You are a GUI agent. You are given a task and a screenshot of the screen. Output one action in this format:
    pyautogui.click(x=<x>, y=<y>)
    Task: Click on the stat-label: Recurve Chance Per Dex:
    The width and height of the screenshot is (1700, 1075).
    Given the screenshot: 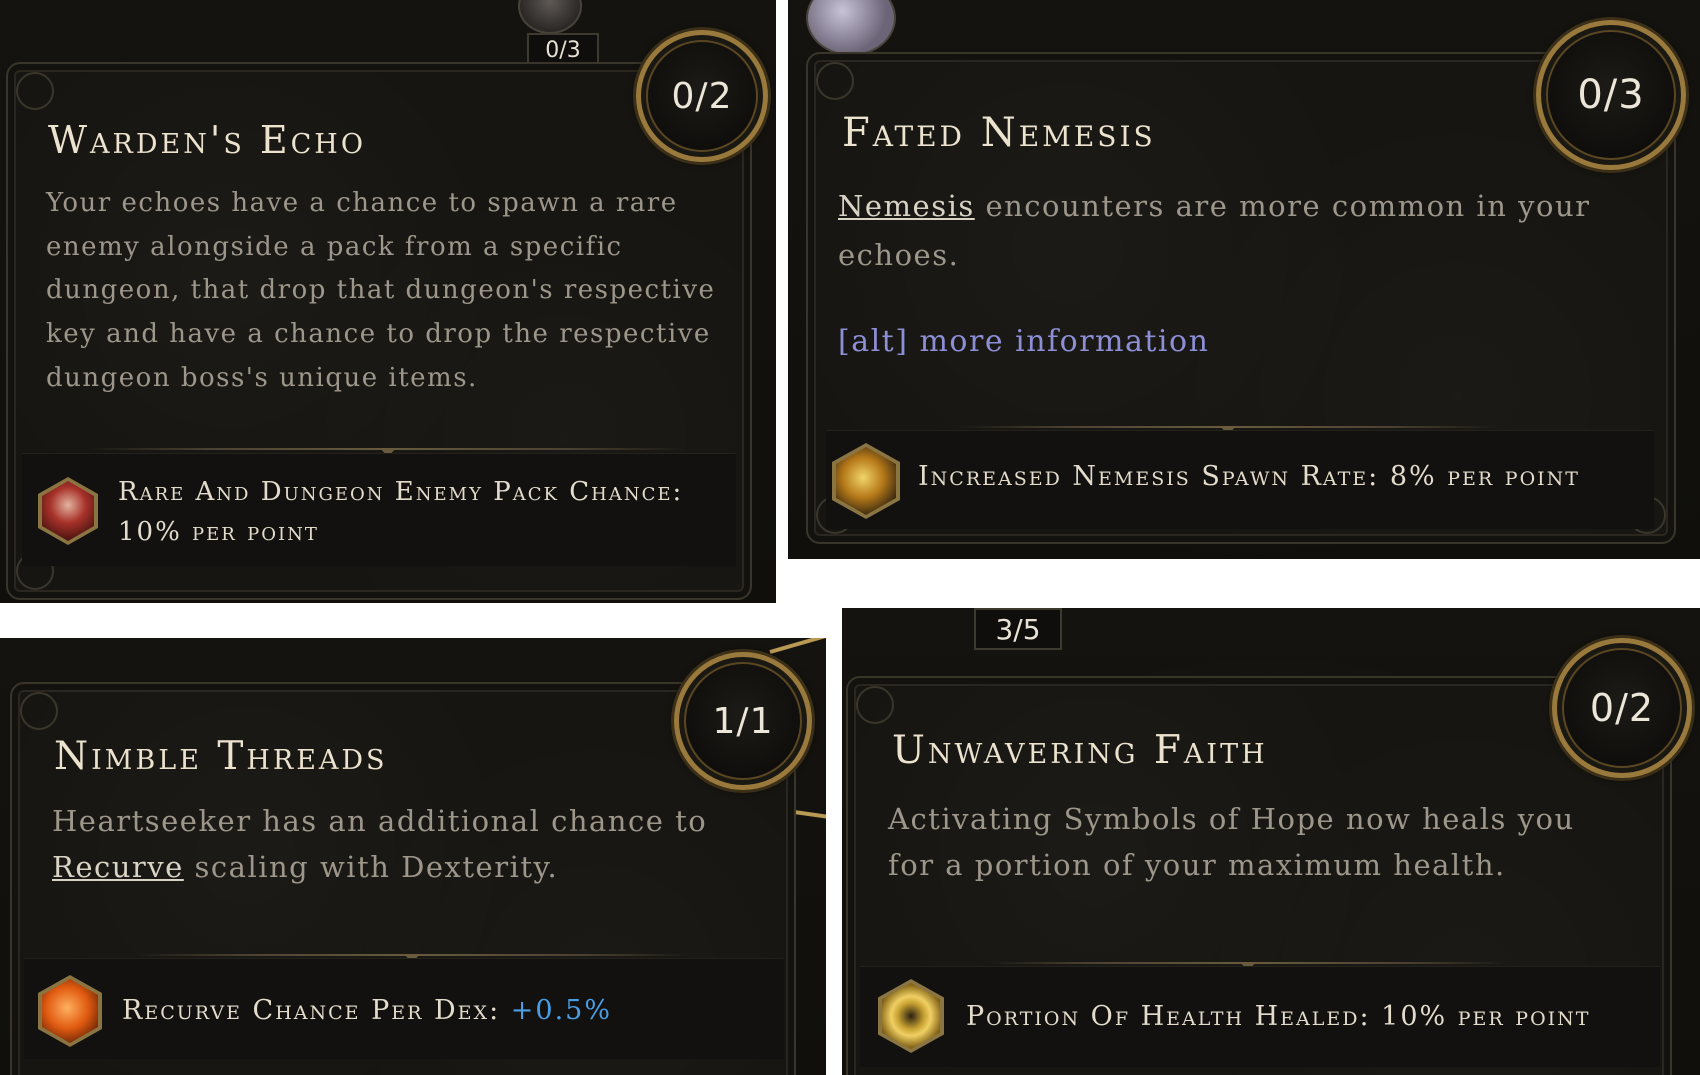 What is the action you would take?
    pyautogui.click(x=316, y=1010)
    